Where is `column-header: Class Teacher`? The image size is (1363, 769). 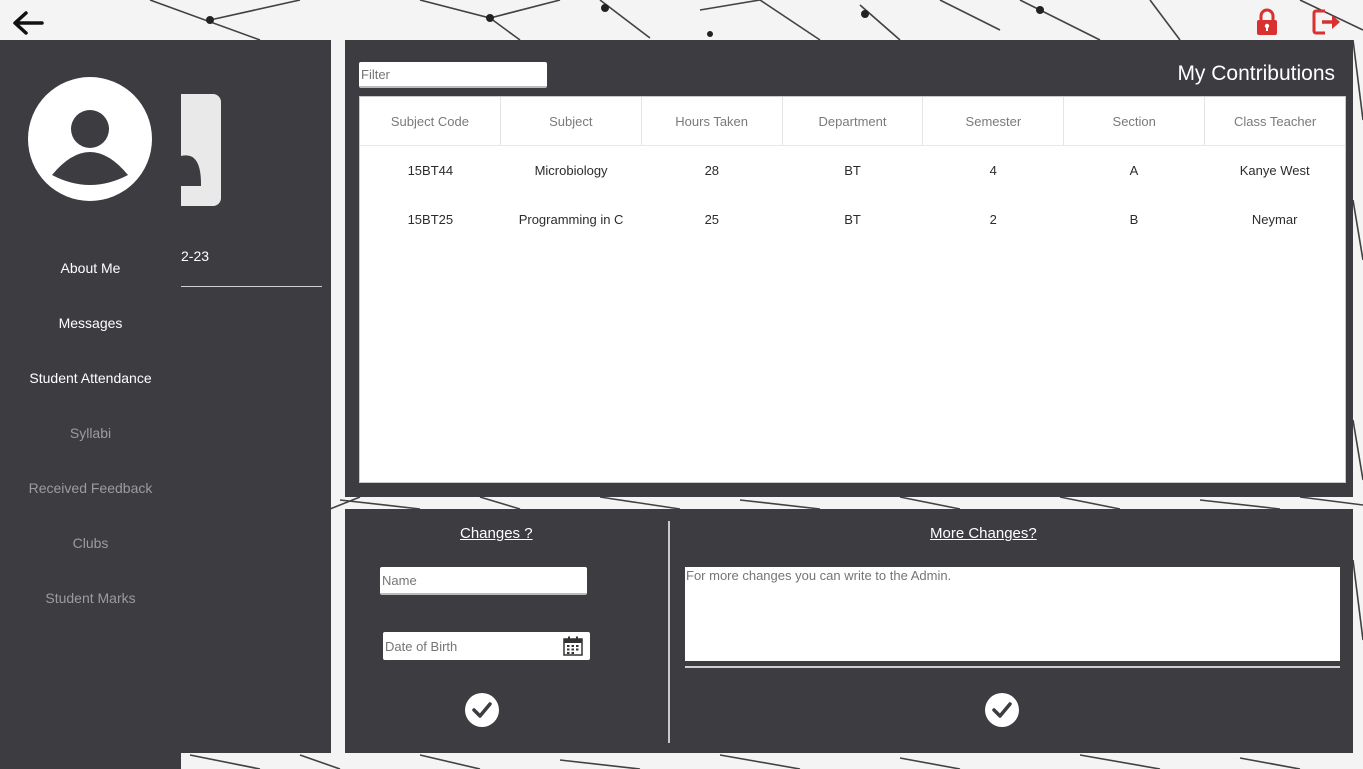
column-header: Class Teacher is located at coordinates (1275, 121).